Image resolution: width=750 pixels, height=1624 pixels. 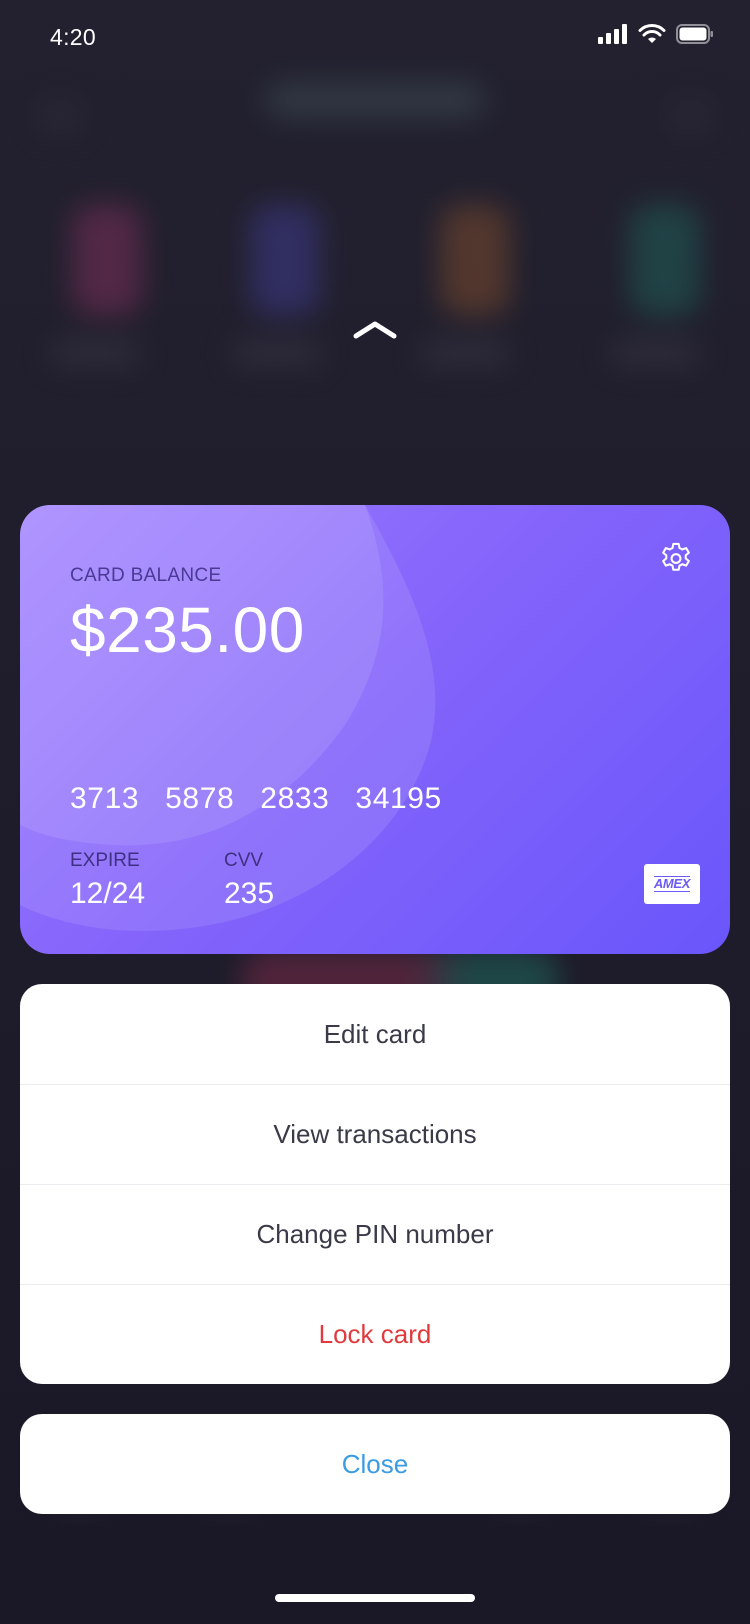 I want to click on edit-card-button: Edit card, so click(x=375, y=1034).